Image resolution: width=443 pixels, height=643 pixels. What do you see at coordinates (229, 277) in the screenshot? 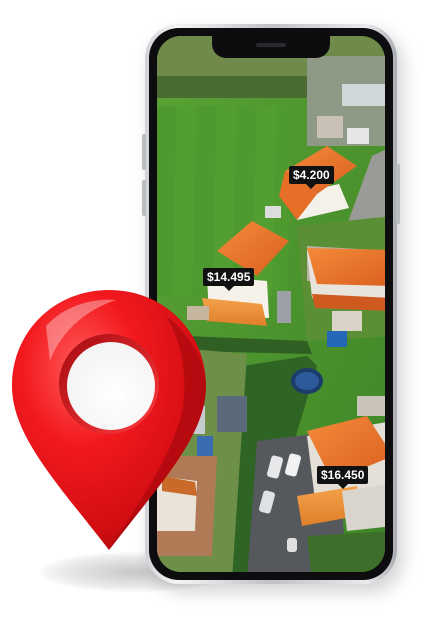
I see `price-tag: $14.495` at bounding box center [229, 277].